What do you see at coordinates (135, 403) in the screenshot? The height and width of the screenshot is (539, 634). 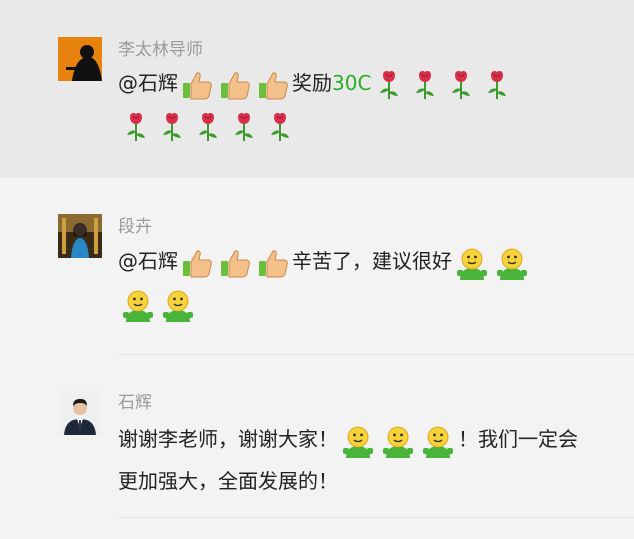 I see `sender-name: 石辉` at bounding box center [135, 403].